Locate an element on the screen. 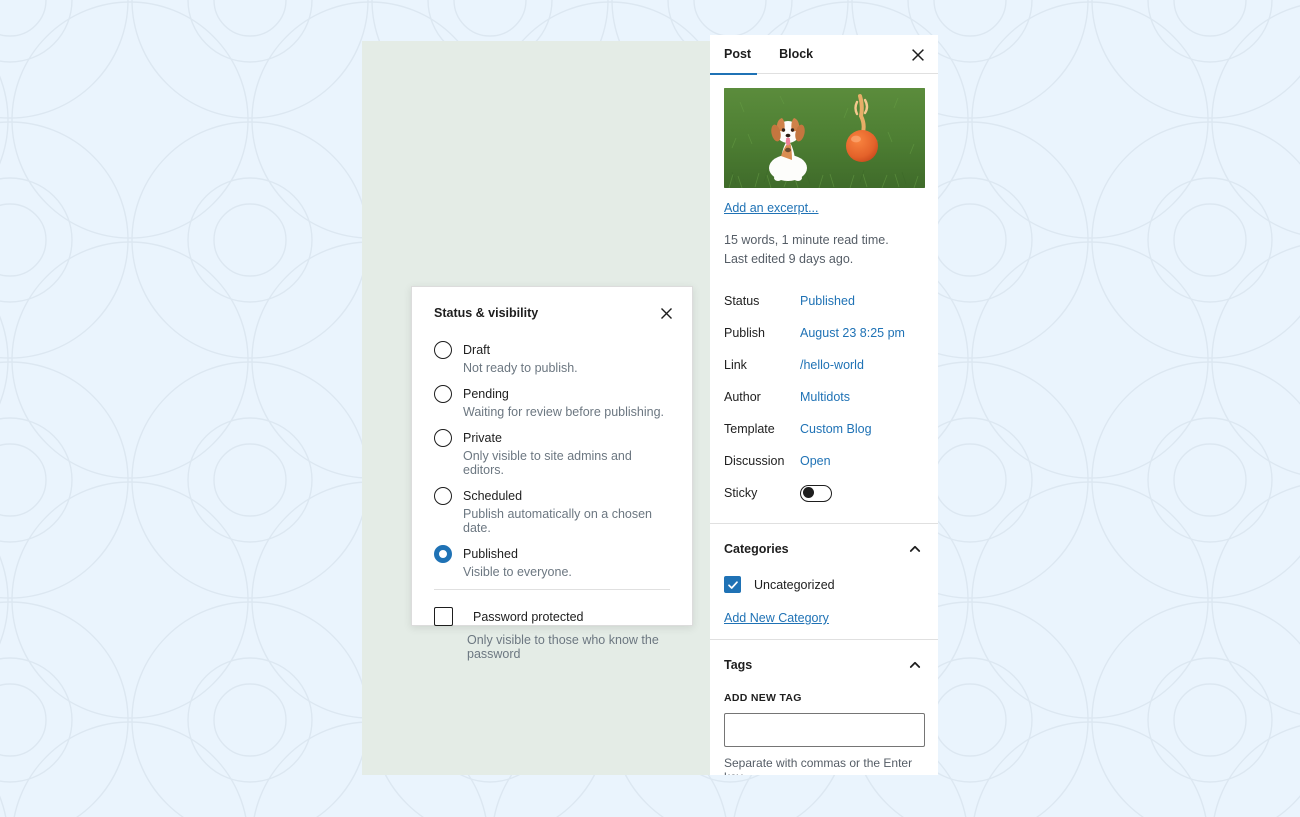 This screenshot has width=1300, height=817. category-item-uncategorized: Uncategorized is located at coordinates (824, 584).